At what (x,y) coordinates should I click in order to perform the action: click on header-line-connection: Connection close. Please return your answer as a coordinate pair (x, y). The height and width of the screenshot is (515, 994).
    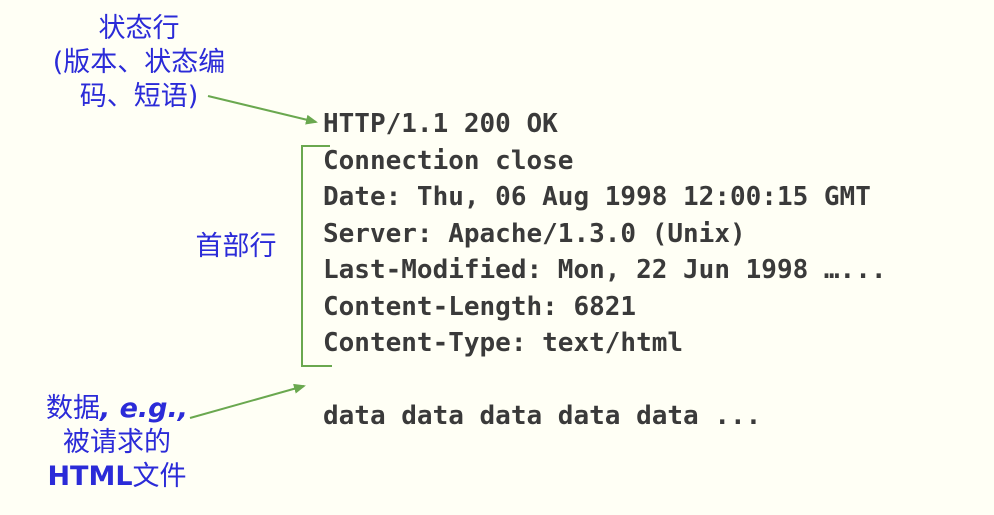
    Looking at the image, I should click on (448, 161).